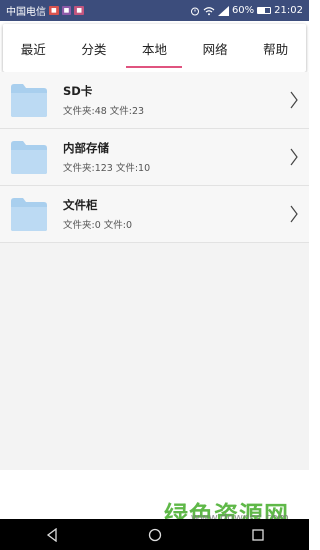 The image size is (320, 550). I want to click on location-meta: 文件夹:0 文件:0, so click(98, 225).